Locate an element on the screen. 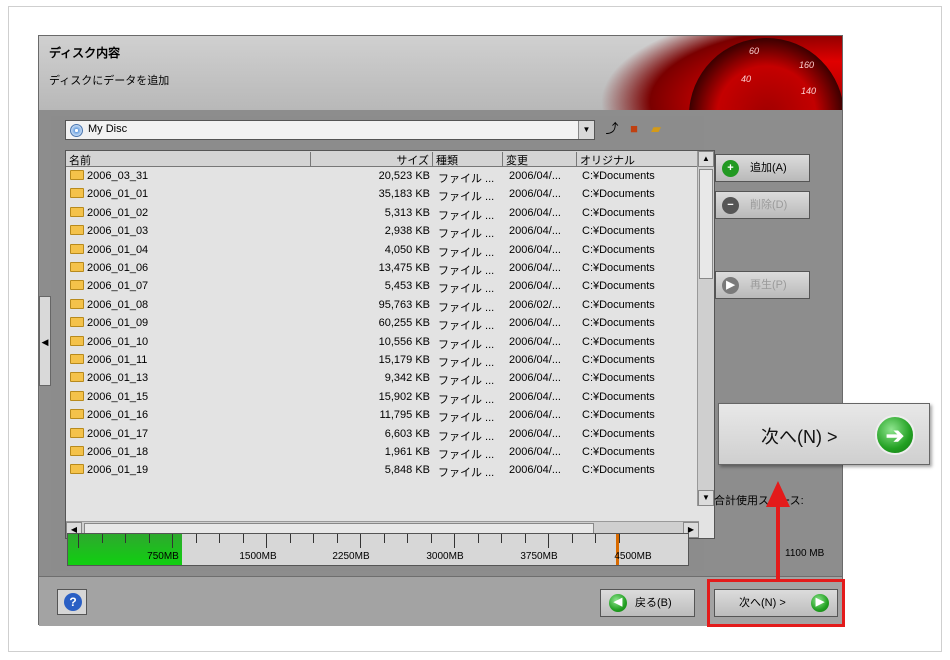 The height and width of the screenshot is (660, 950). scroll-up-icon: ▲ is located at coordinates (706, 159).